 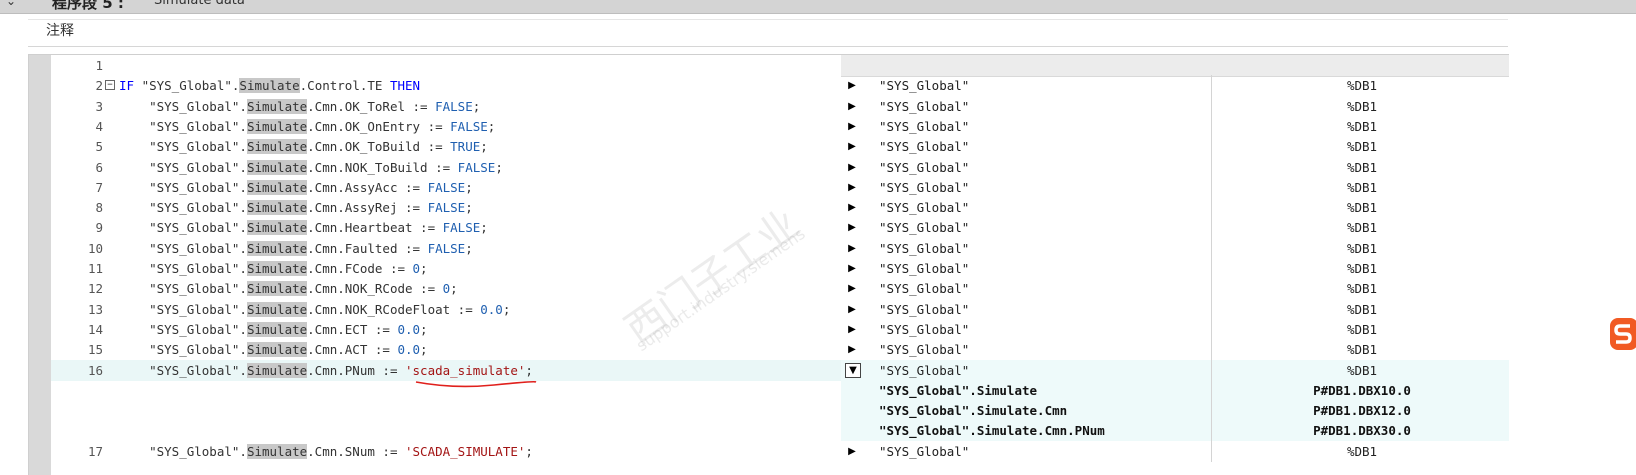 What do you see at coordinates (1175, 411) in the screenshot?
I see `inspector-sub-row: "SYS_Global".Simulate.Cmn P#DB1.DBX12.0` at bounding box center [1175, 411].